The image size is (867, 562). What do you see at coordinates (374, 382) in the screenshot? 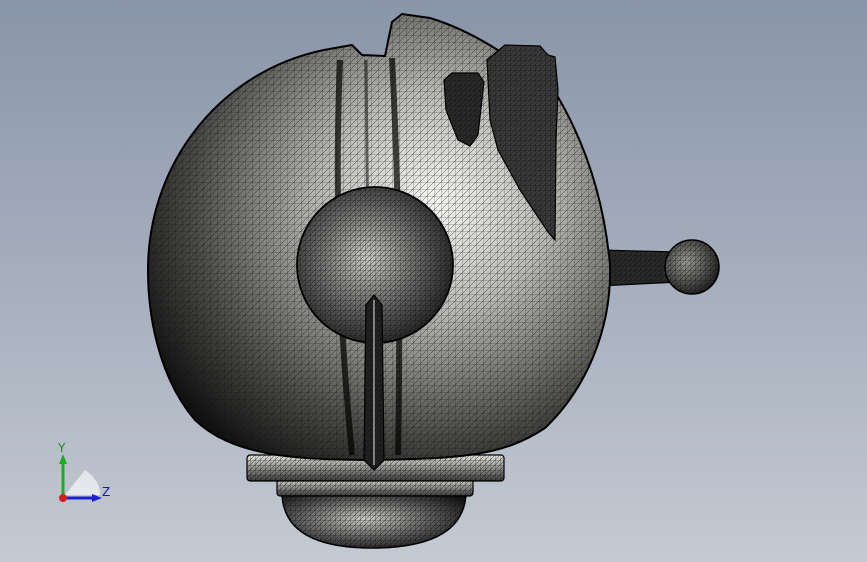
I see `vertical-pin` at bounding box center [374, 382].